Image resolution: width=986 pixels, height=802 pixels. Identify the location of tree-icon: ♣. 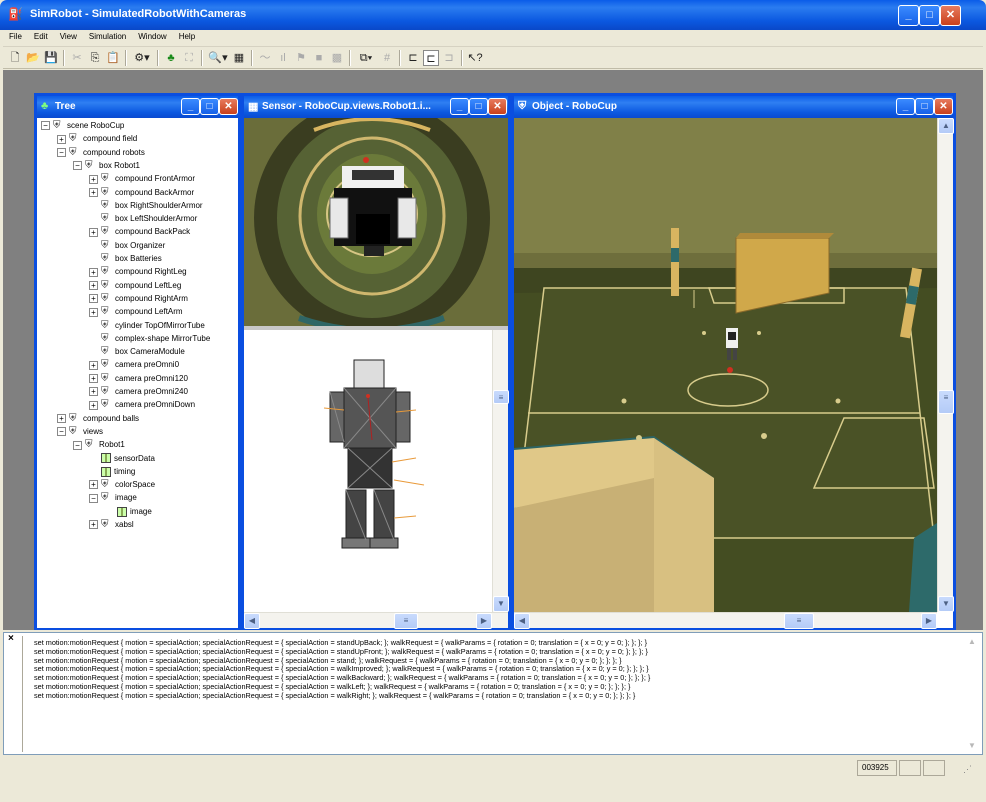
(171, 58).